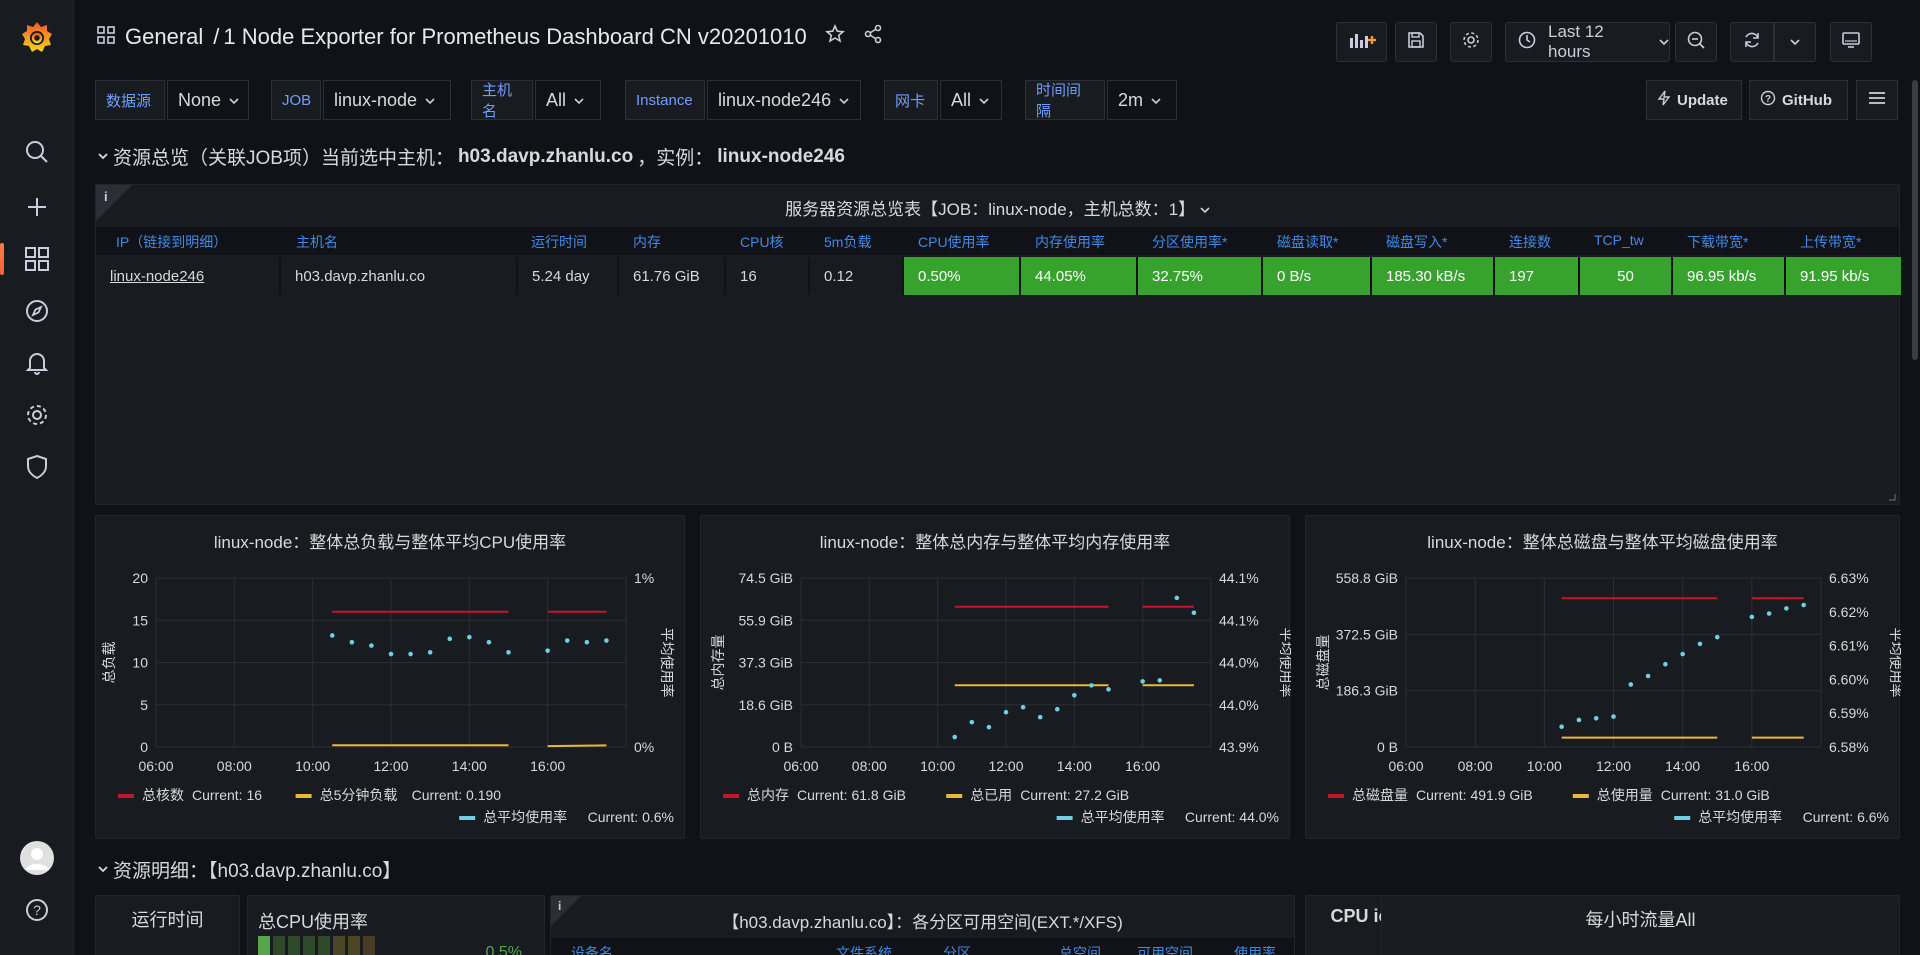 Image resolution: width=1920 pixels, height=955 pixels. What do you see at coordinates (592, 949) in the screenshot?
I see `th-device: 设备名` at bounding box center [592, 949].